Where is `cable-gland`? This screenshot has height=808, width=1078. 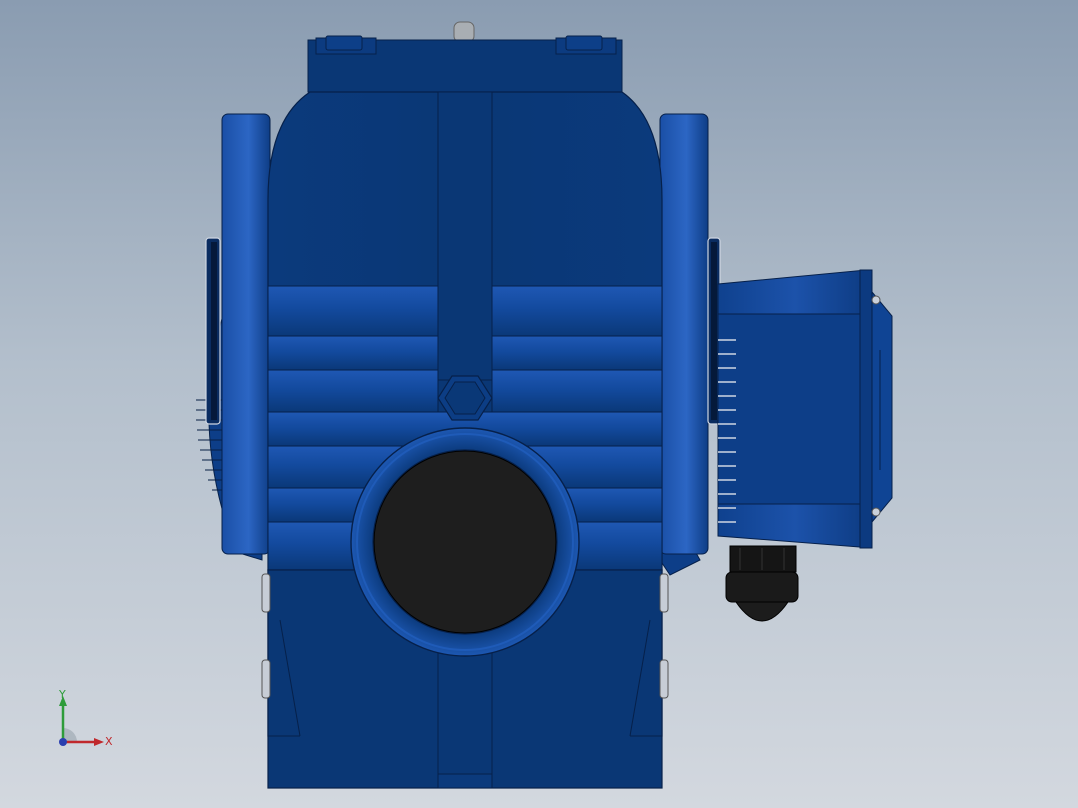 cable-gland is located at coordinates (762, 583).